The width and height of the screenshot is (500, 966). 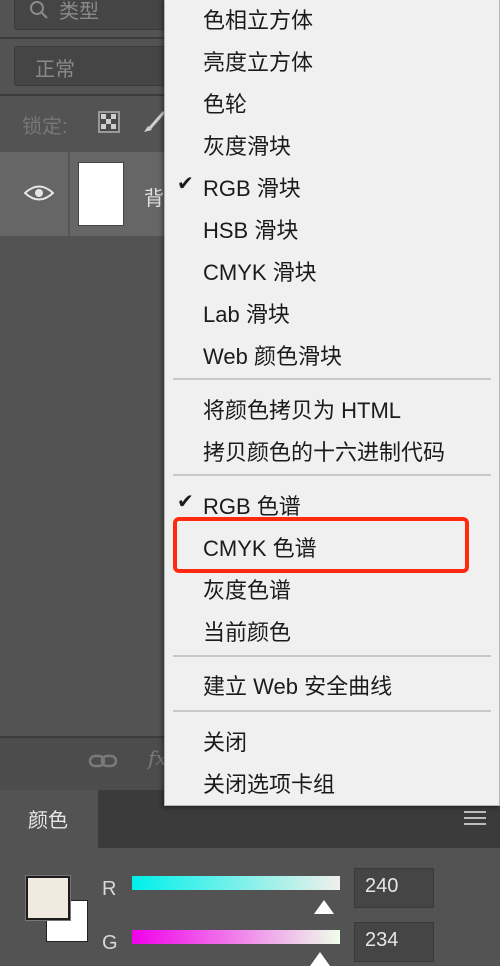 I want to click on channel-g-input: 234, so click(x=394, y=942).